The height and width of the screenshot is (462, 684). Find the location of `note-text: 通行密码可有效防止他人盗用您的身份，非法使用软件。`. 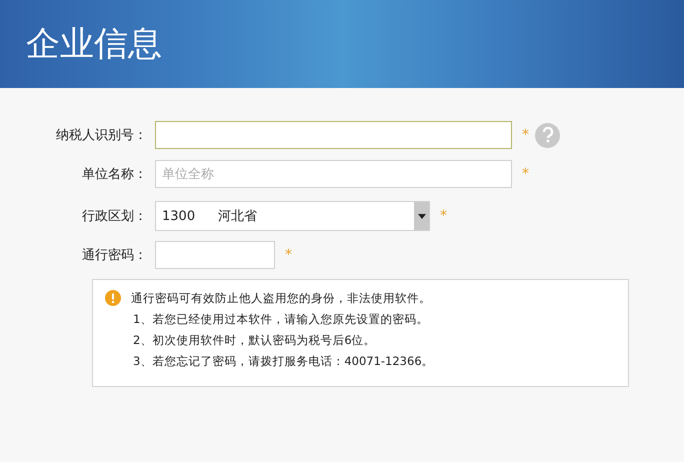

note-text: 通行密码可有效防止他人盗用您的身份，非法使用软件。 is located at coordinates (281, 298).